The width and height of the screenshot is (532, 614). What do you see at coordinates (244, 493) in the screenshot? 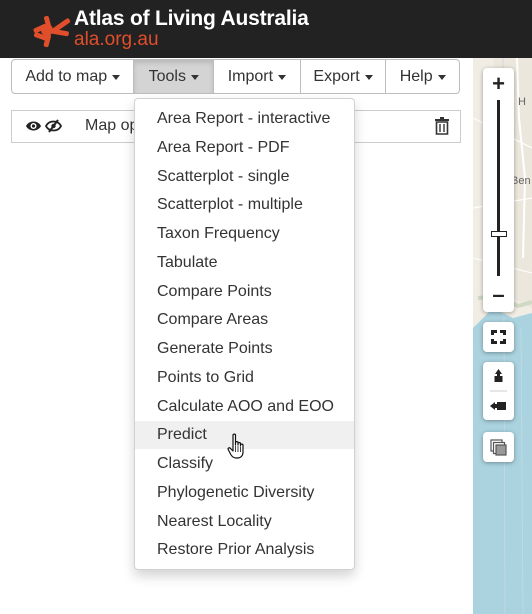
I see `menu-item-phylogenetic-diversity: Phylogenetic Diversity` at bounding box center [244, 493].